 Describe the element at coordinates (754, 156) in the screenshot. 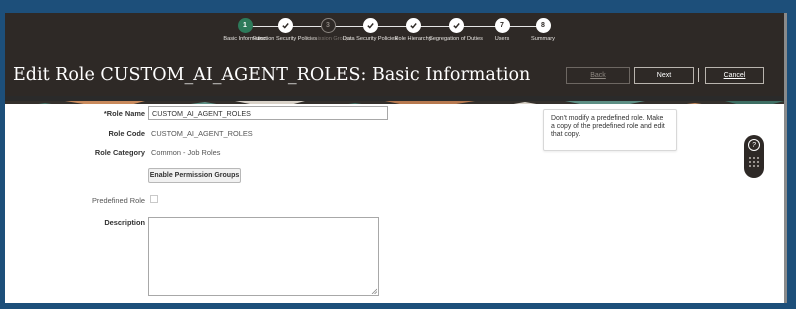

I see `help-widget: ?` at that location.